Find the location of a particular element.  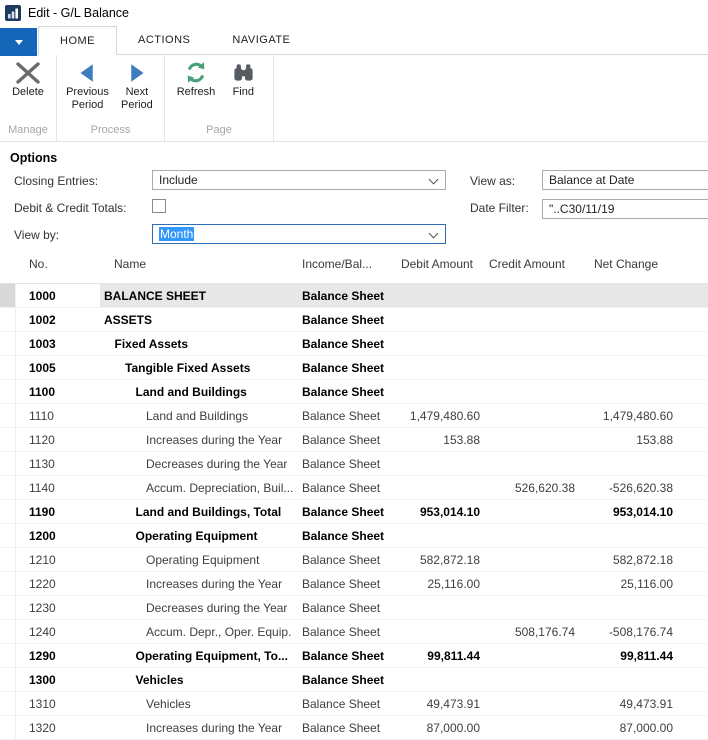

grid-row: 1200 Operating Equipment Balance Sheet is located at coordinates (354, 536).